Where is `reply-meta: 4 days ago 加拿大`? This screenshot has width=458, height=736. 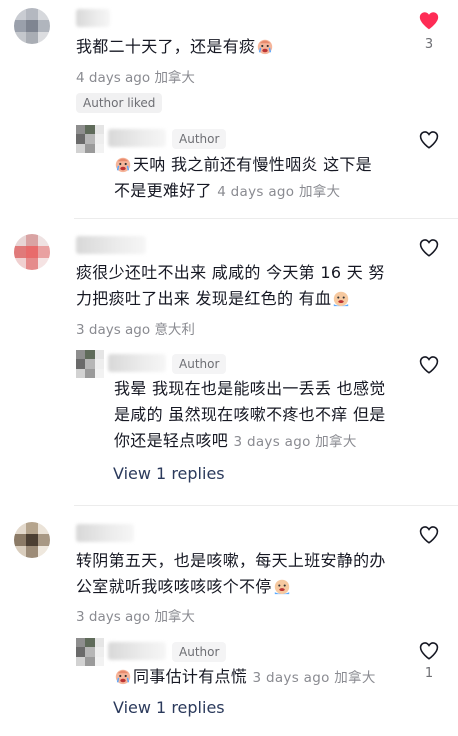 reply-meta: 4 days ago 加拿大 is located at coordinates (279, 192).